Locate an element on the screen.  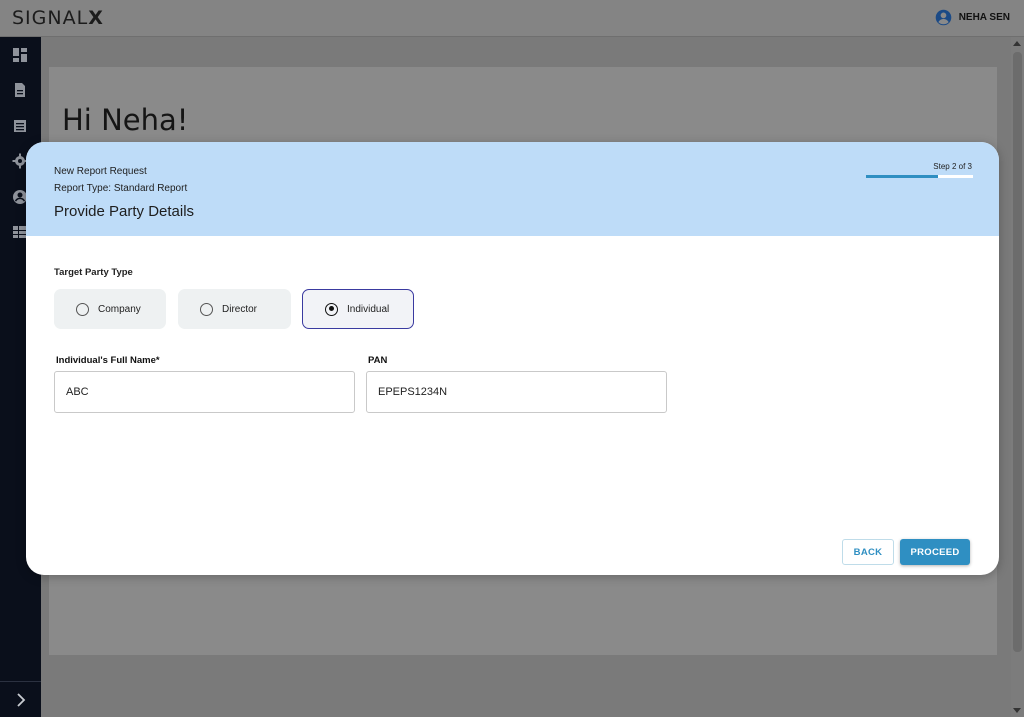
full-name-input is located at coordinates (204, 392).